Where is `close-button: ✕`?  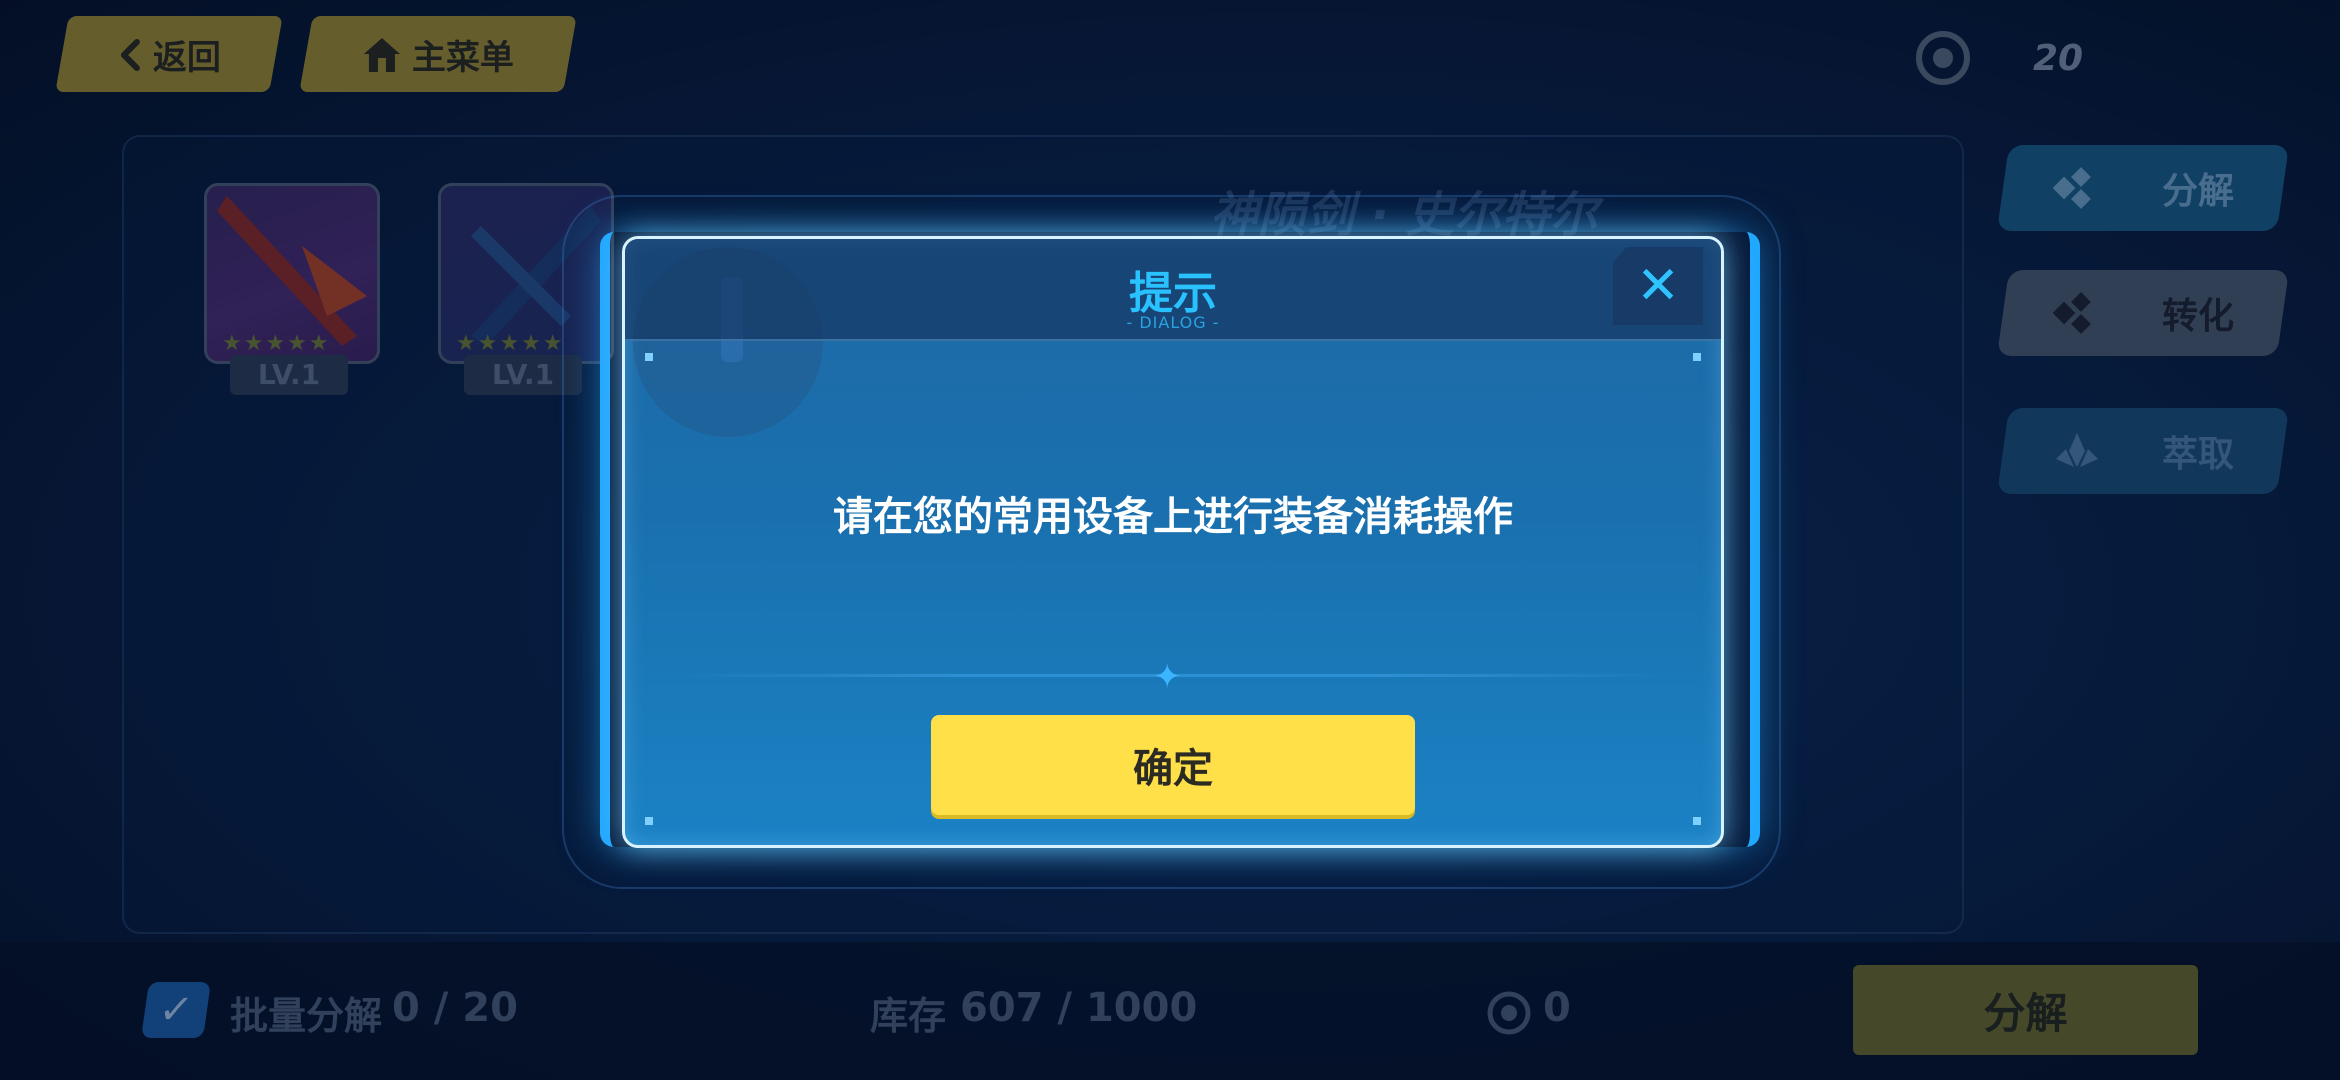 close-button: ✕ is located at coordinates (1658, 286).